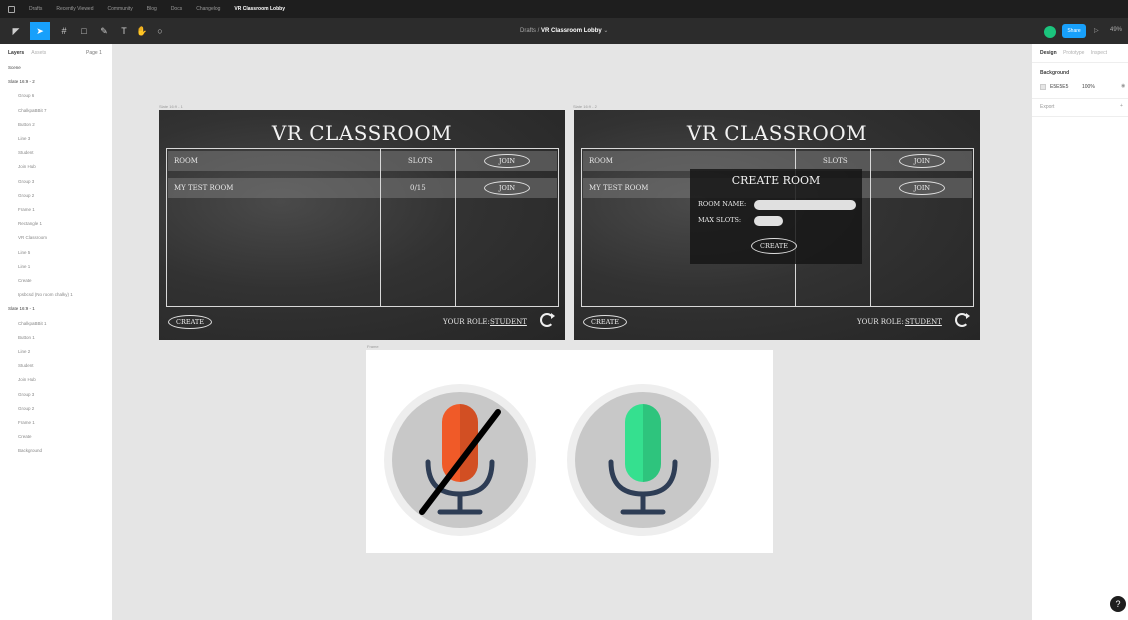  Describe the element at coordinates (1050, 32) in the screenshot. I see `avatar` at that location.